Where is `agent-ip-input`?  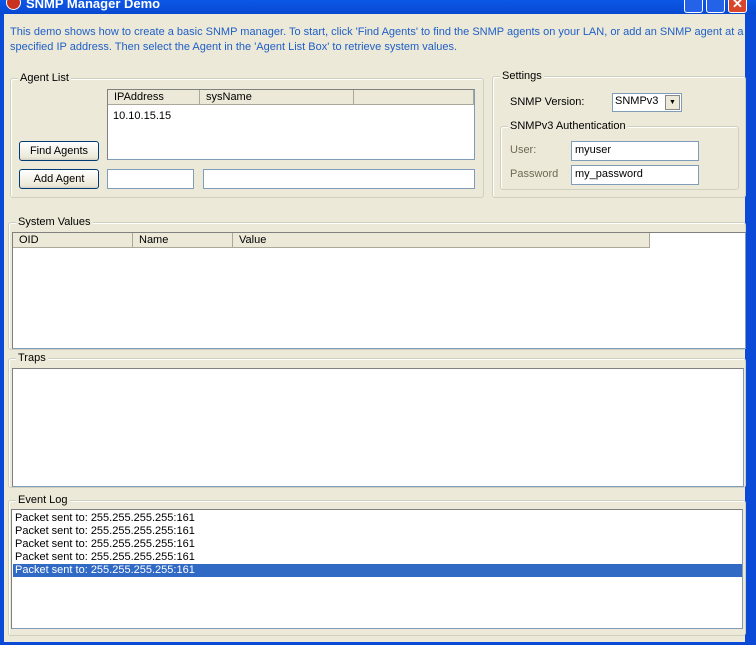
agent-ip-input is located at coordinates (150, 179).